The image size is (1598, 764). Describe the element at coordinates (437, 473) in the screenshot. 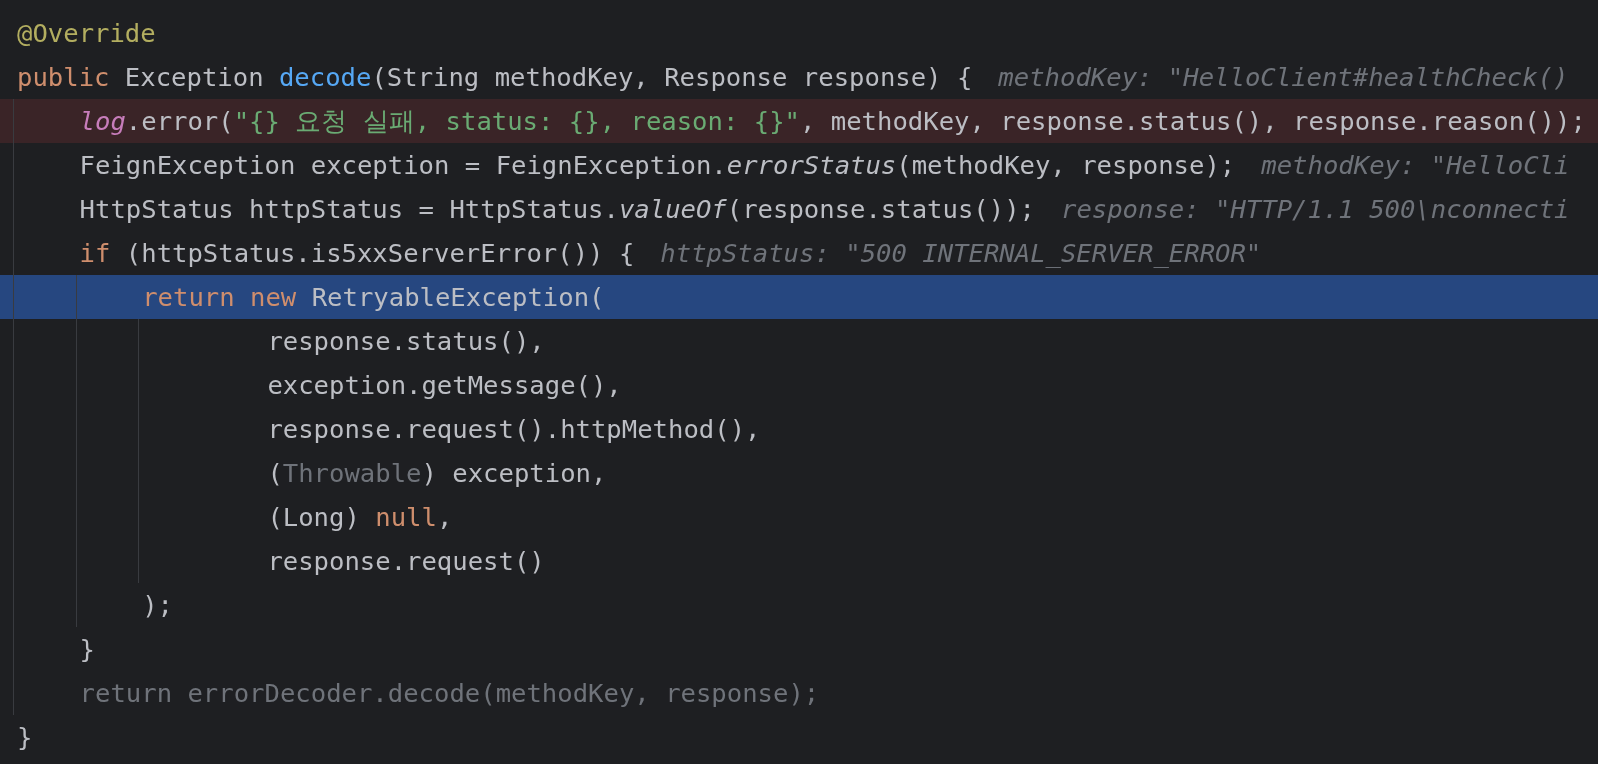

I see `code-line: (Throwable) exception,` at that location.